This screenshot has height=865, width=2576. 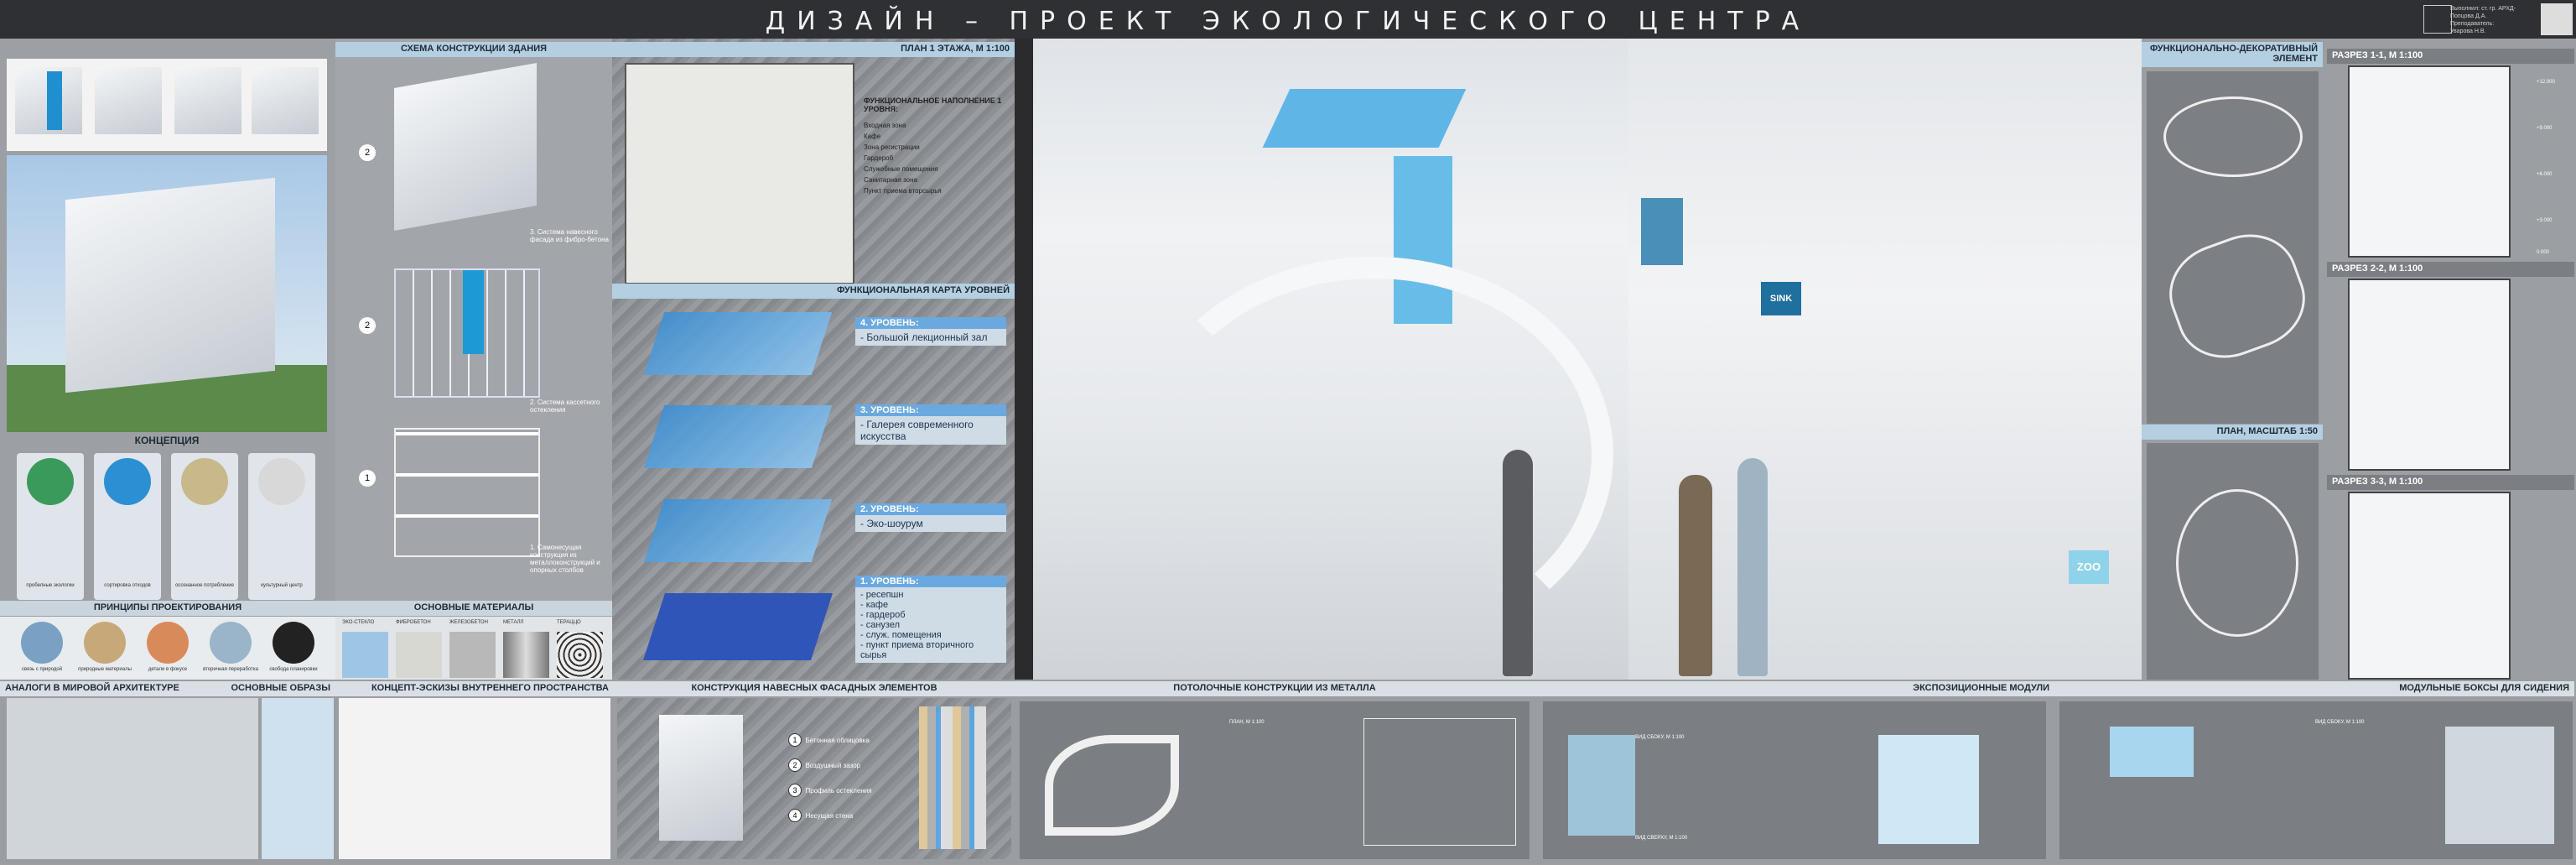 What do you see at coordinates (2237, 297) in the screenshot?
I see `ribbon-shape` at bounding box center [2237, 297].